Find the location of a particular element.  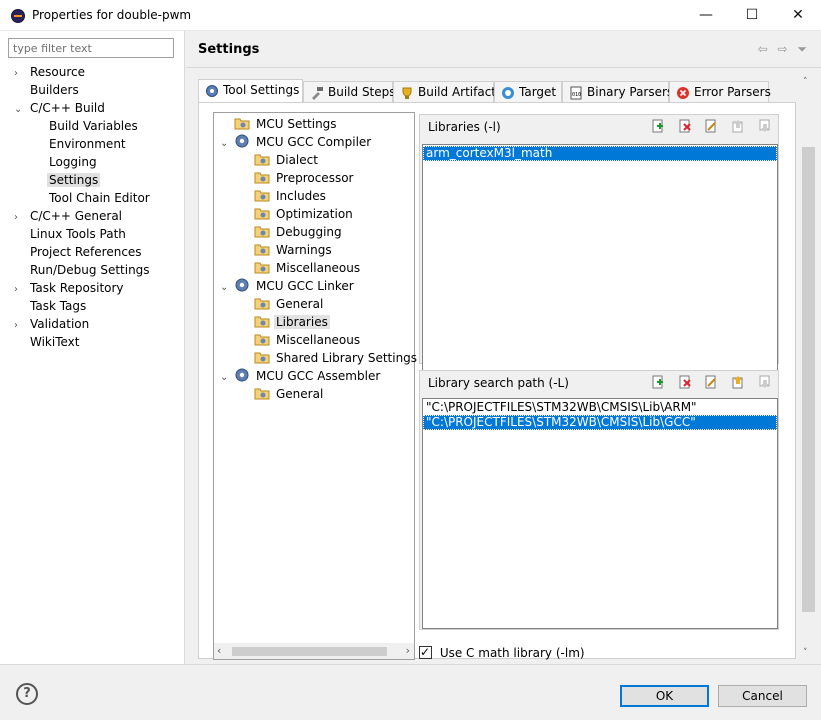

tool-option-item: Dialect is located at coordinates (280, 160).